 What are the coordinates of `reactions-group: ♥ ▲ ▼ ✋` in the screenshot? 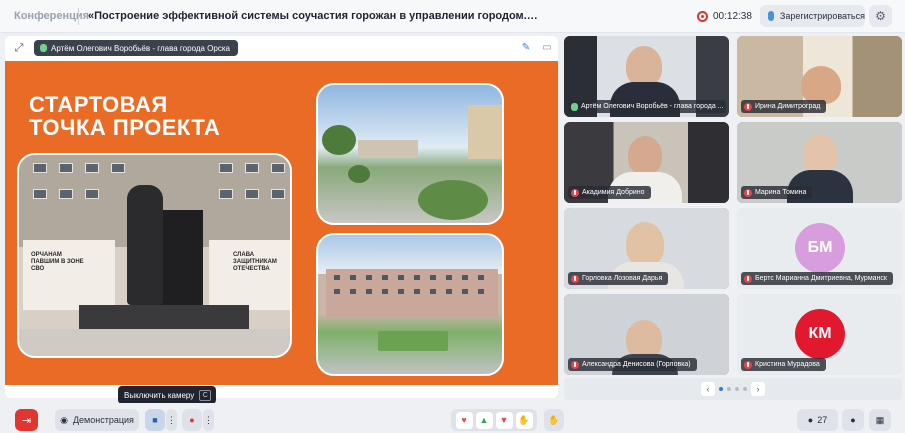 It's located at (494, 420).